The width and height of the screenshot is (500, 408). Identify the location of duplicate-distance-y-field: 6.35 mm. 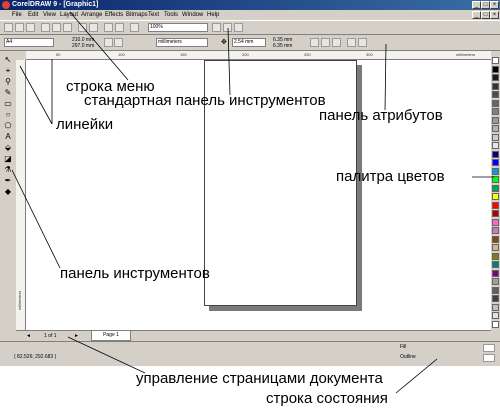
(282, 46).